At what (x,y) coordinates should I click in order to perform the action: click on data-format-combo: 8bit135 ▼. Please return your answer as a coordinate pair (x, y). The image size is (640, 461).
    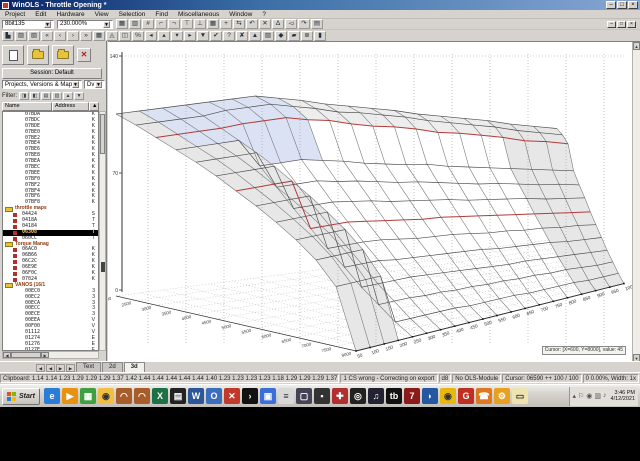
    Looking at the image, I should click on (28, 24).